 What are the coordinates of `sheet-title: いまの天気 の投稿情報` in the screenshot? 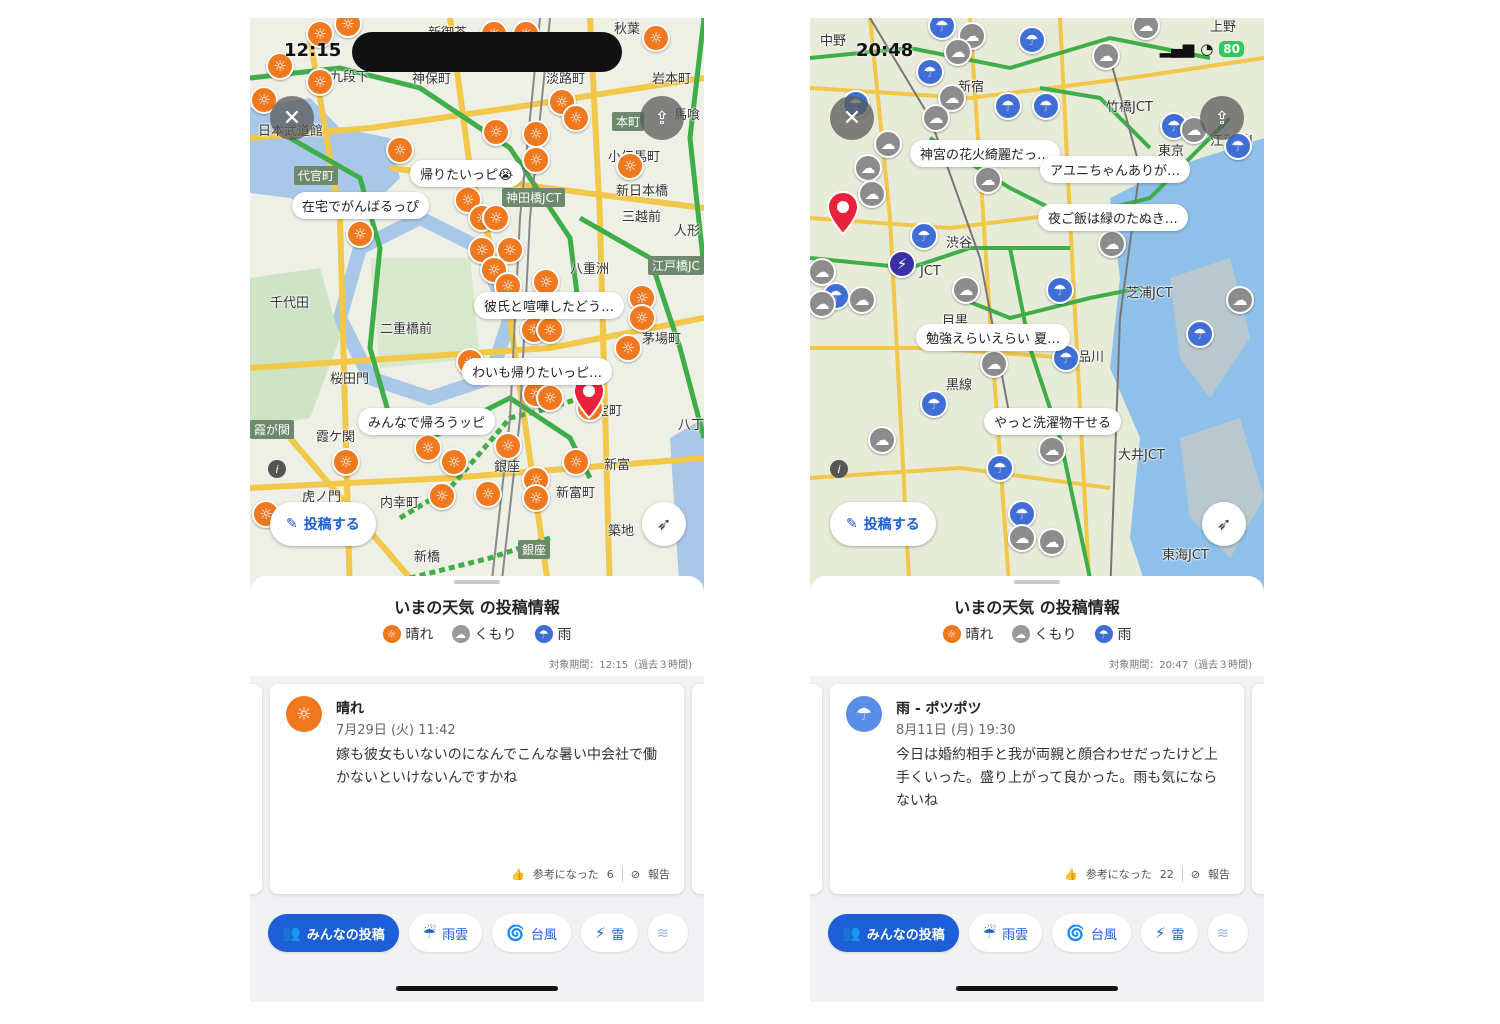 It's located at (1037, 607).